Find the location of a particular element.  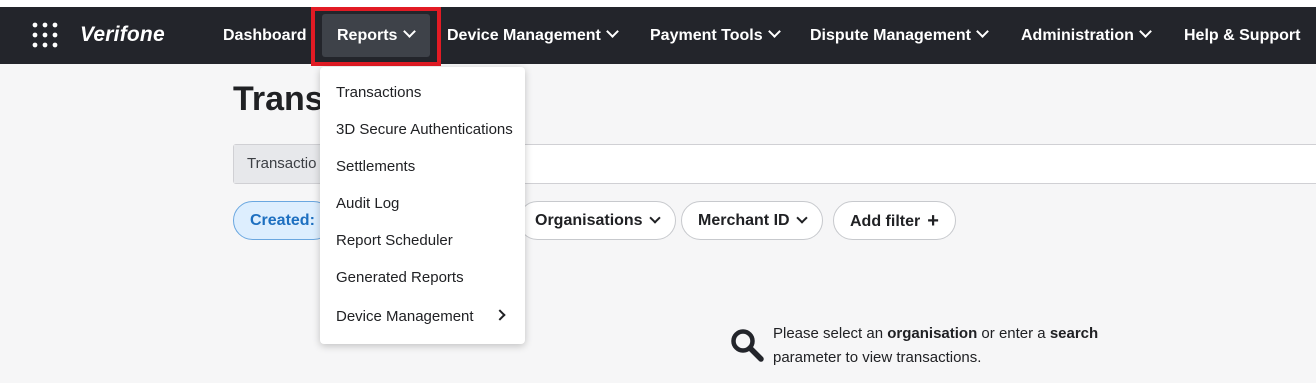

empty-text-line2: parameter to view transactions. is located at coordinates (877, 357).